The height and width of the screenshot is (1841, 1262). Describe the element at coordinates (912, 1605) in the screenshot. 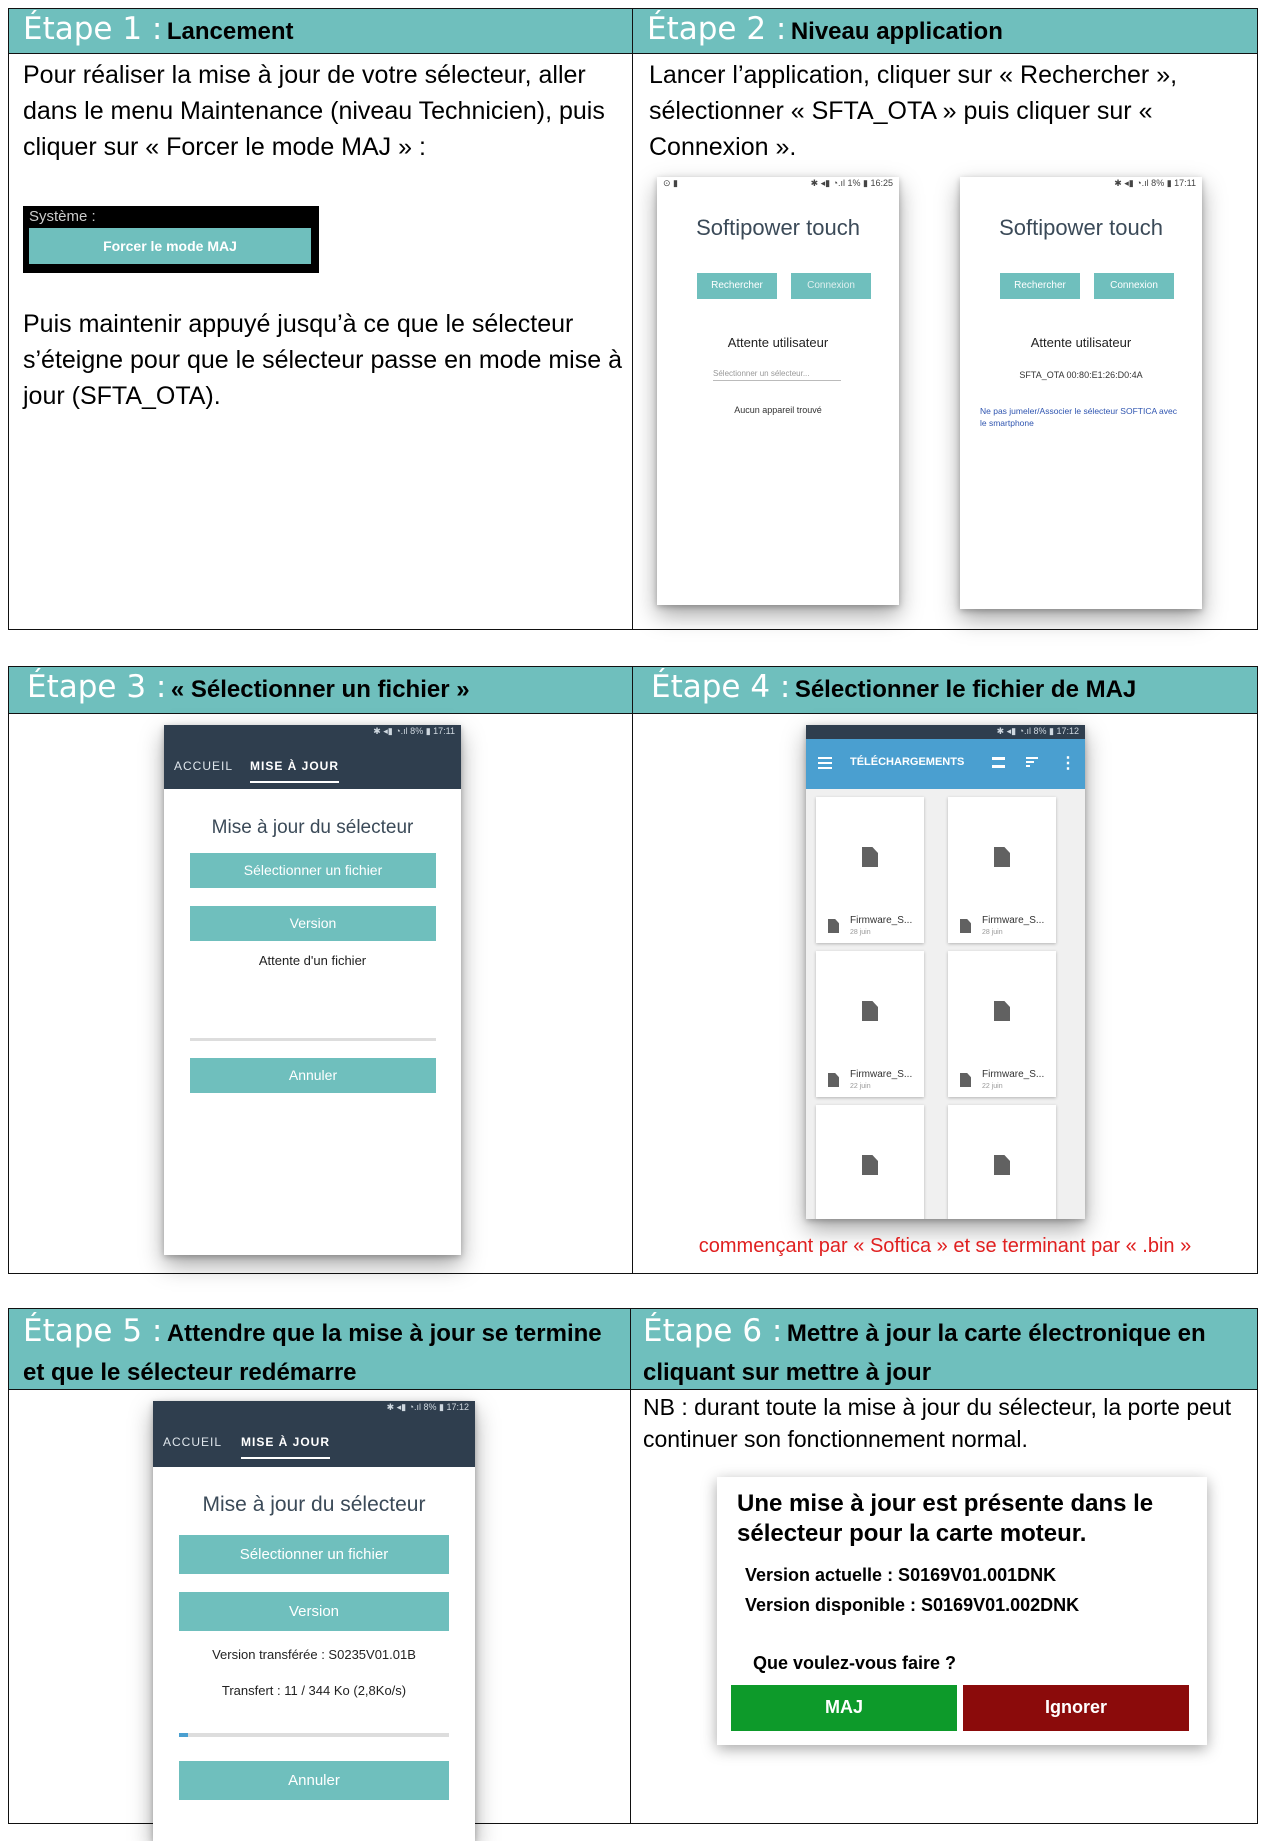

I see `available-version: Version disponible : S0169V01.002DNK` at that location.